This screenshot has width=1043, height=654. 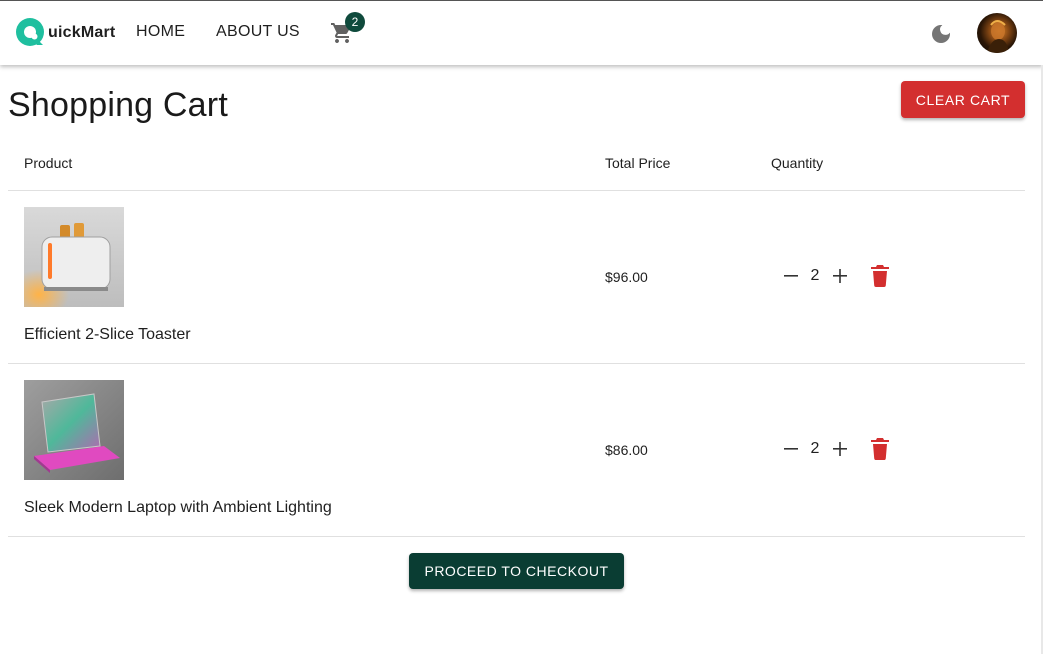 I want to click on product-image-toaster, so click(x=74, y=257).